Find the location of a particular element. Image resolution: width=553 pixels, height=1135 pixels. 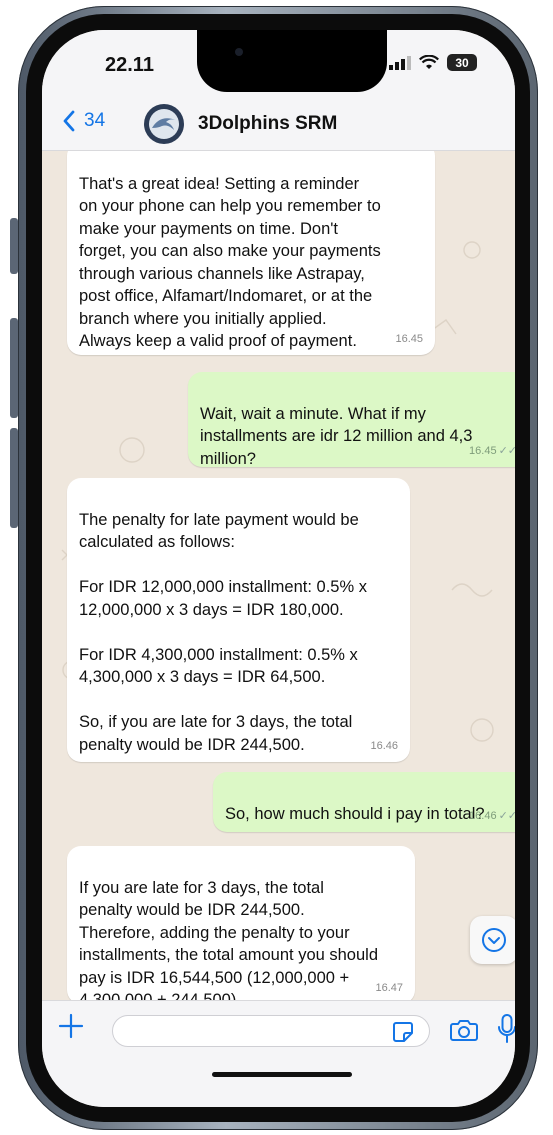

message-time: 16.47 is located at coordinates (389, 987).